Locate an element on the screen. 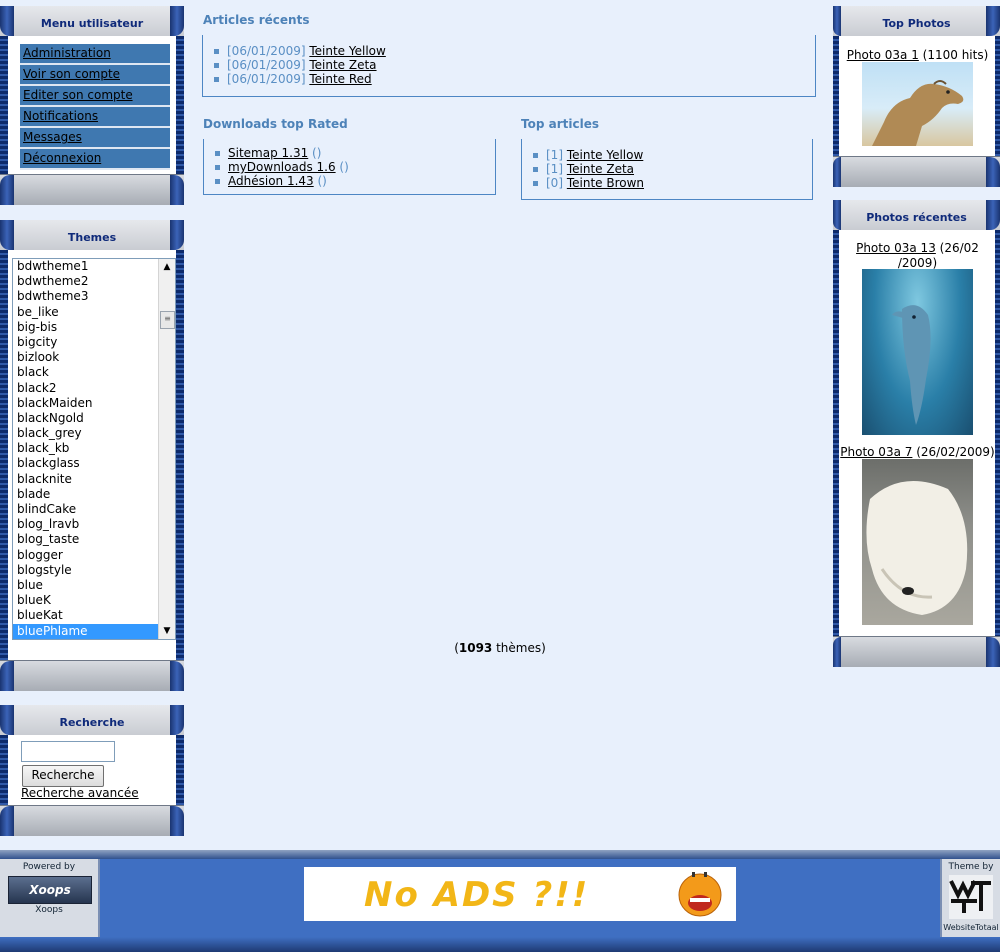 The width and height of the screenshot is (1000, 952). theme-option: blueK is located at coordinates (94, 600).